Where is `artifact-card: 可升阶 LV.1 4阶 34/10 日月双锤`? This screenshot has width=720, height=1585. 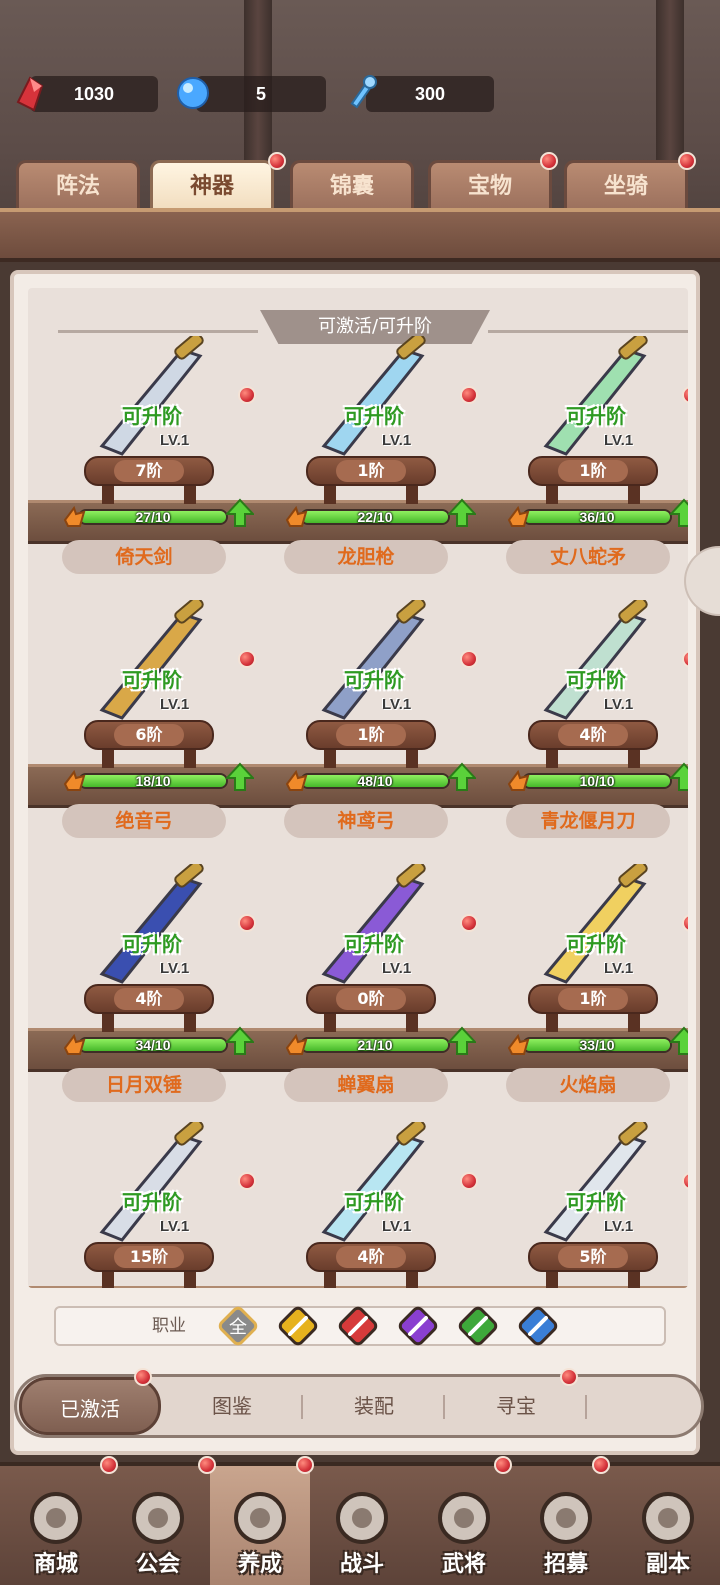
artifact-card: 可升阶 LV.1 4阶 34/10 日月双锤 is located at coordinates (152, 981).